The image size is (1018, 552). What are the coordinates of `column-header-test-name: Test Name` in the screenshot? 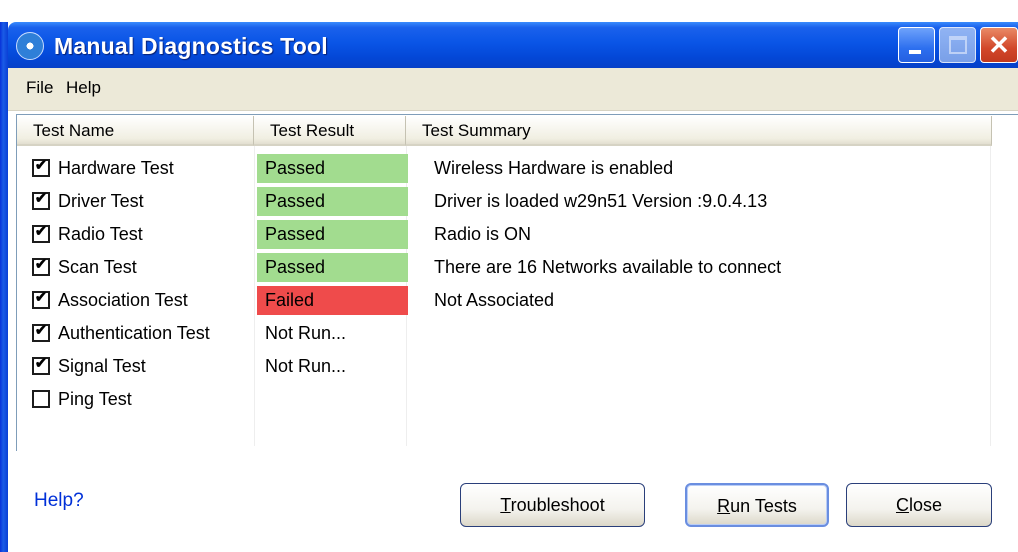 It's located at (135, 131).